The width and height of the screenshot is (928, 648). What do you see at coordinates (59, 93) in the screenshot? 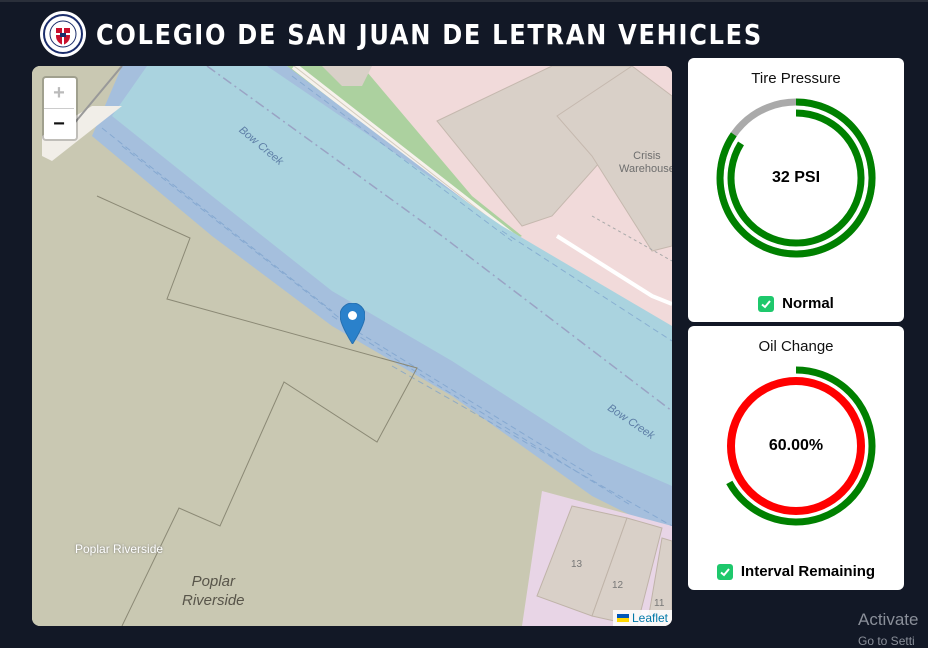
I see `zoom-in-button: +` at bounding box center [59, 93].